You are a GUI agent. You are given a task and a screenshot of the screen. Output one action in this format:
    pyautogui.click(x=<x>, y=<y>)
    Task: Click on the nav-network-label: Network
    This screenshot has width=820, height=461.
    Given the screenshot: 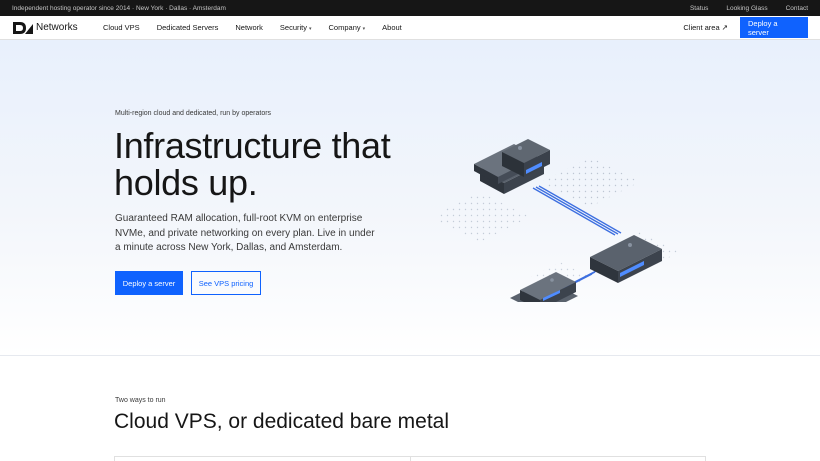 What is the action you would take?
    pyautogui.click(x=249, y=27)
    